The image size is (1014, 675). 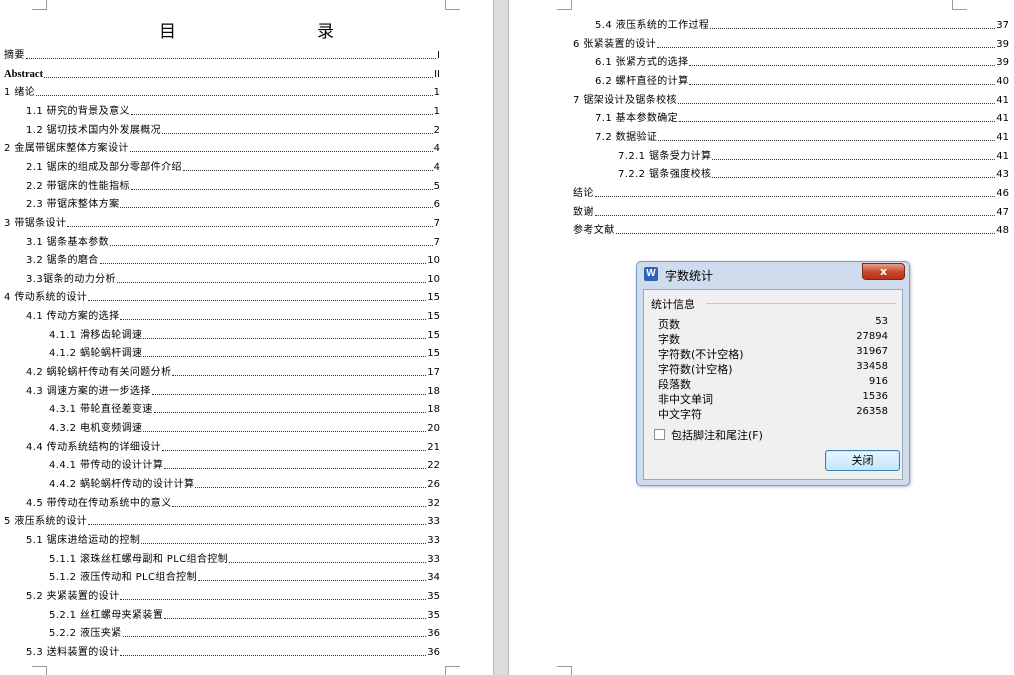 What do you see at coordinates (233, 241) in the screenshot?
I see `toc-entry: 3.1 锯条基本参数 7` at bounding box center [233, 241].